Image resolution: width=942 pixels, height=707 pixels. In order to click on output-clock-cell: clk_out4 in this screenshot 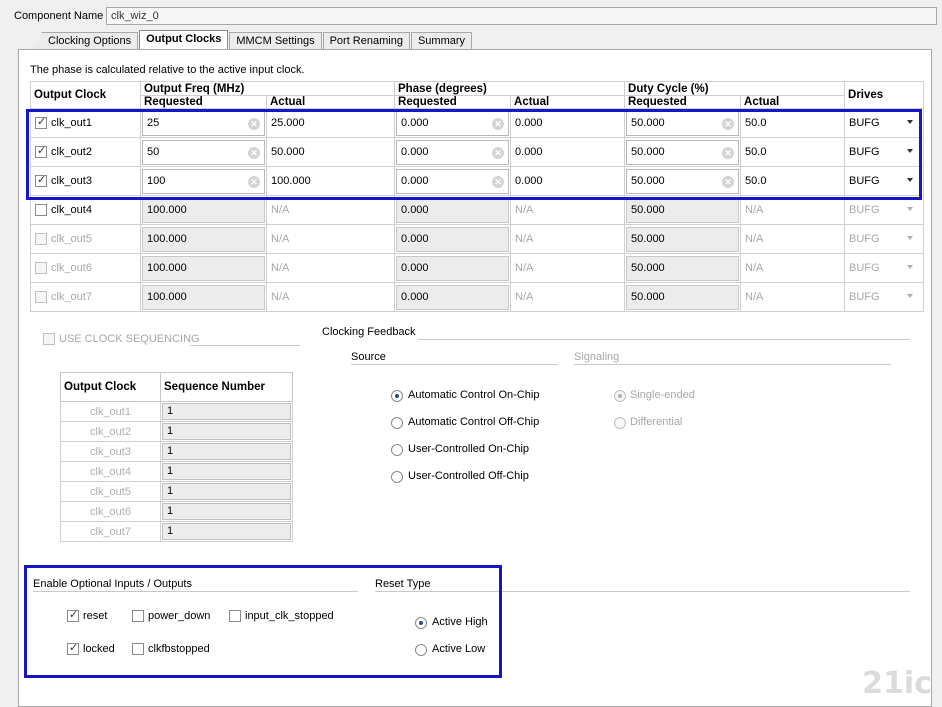, I will do `click(85, 210)`.